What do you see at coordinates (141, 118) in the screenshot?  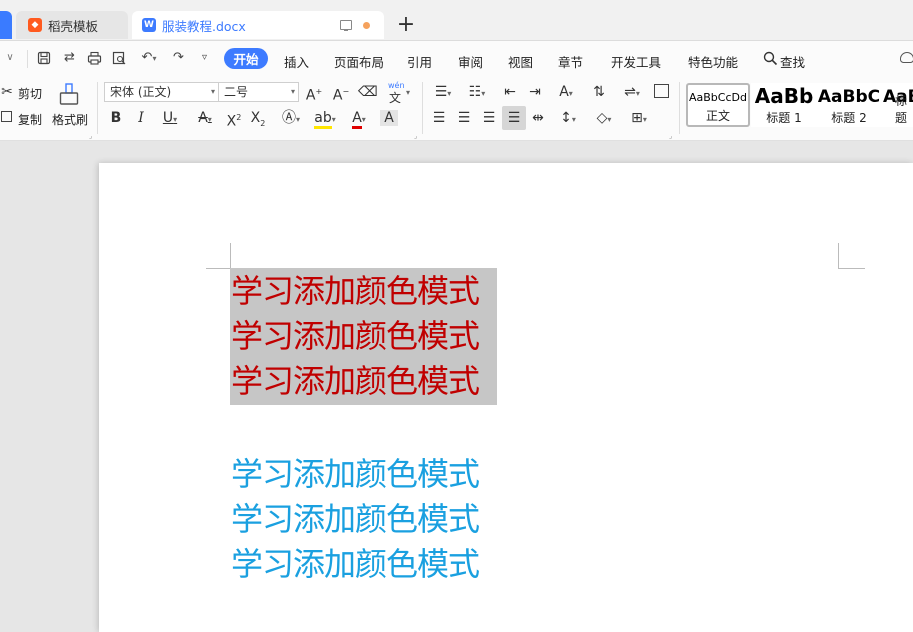 I see `italic-icon: I` at bounding box center [141, 118].